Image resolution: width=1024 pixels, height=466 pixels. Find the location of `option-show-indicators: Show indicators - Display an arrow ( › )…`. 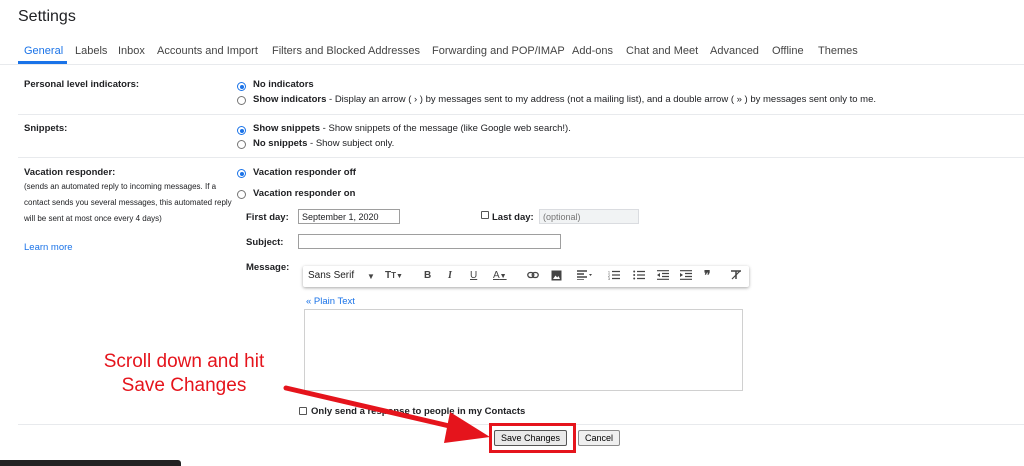

option-show-indicators: Show indicators - Display an arrow ( › )… is located at coordinates (565, 99).